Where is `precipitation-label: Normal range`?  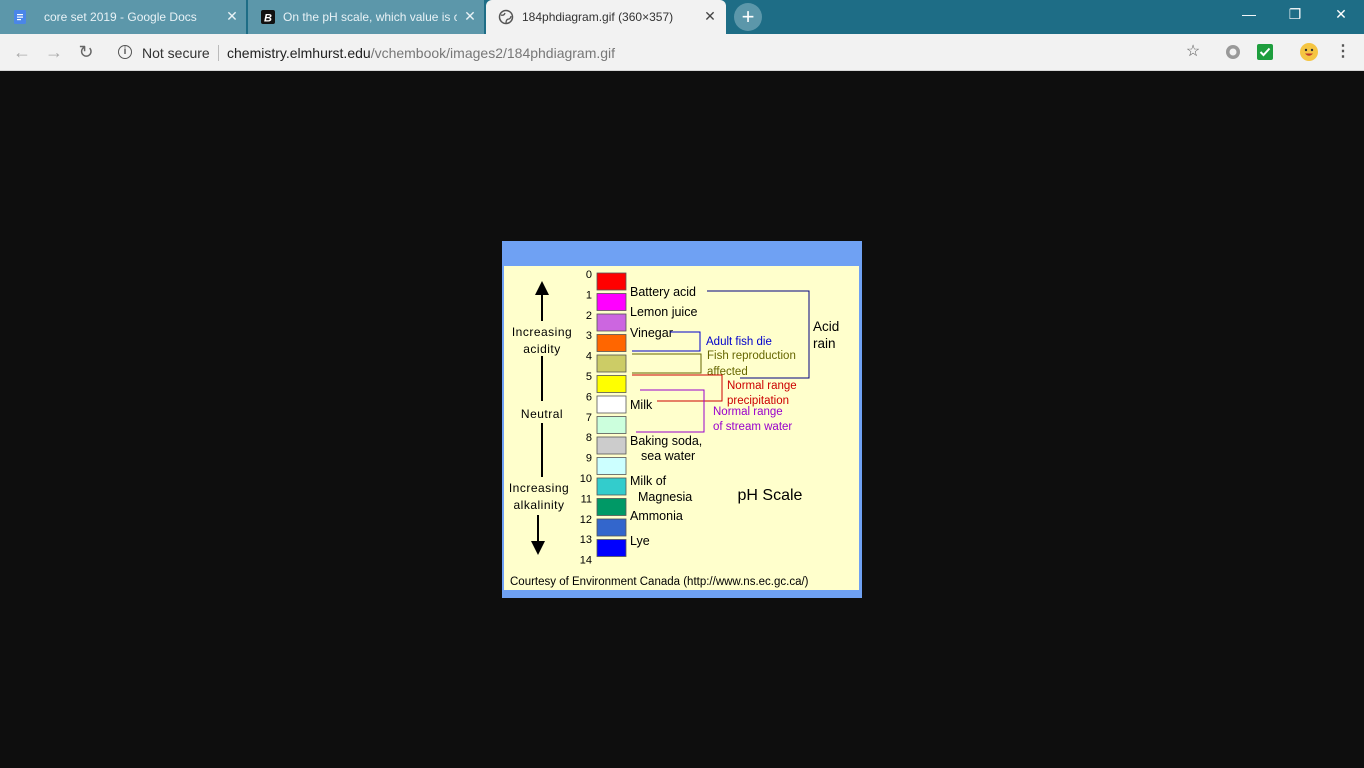
precipitation-label: Normal range is located at coordinates (762, 386).